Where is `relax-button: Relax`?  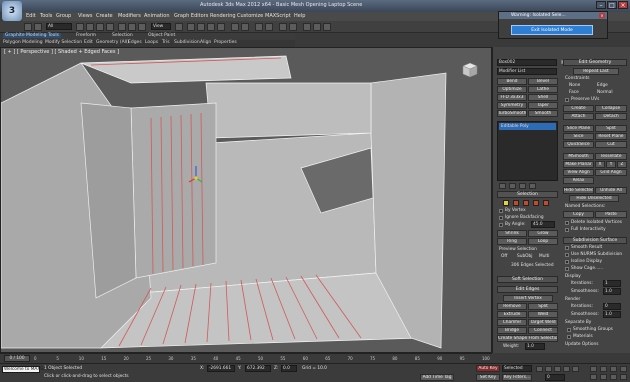 relax-button: Relax is located at coordinates (578, 180).